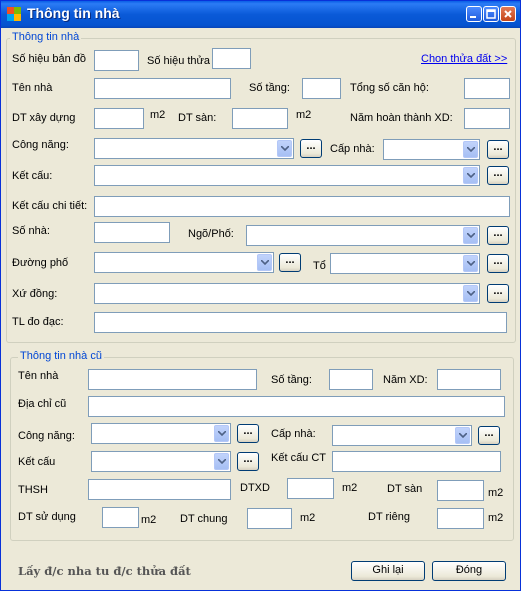  Describe the element at coordinates (255, 488) in the screenshot. I see `old-construction-area-label: DTXD` at that location.